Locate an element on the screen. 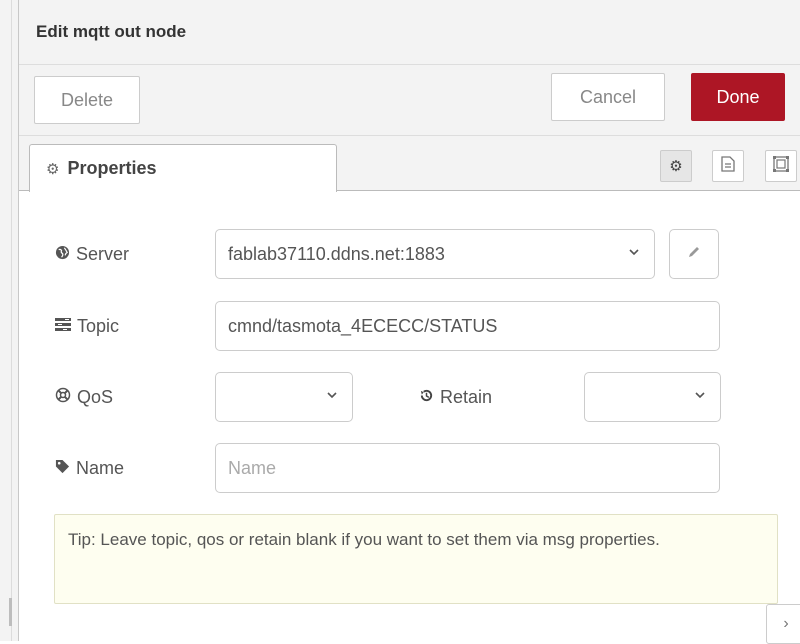 Image resolution: width=800 pixels, height=644 pixels. server-select: fablab37110.ddns.net:1883 is located at coordinates (435, 254).